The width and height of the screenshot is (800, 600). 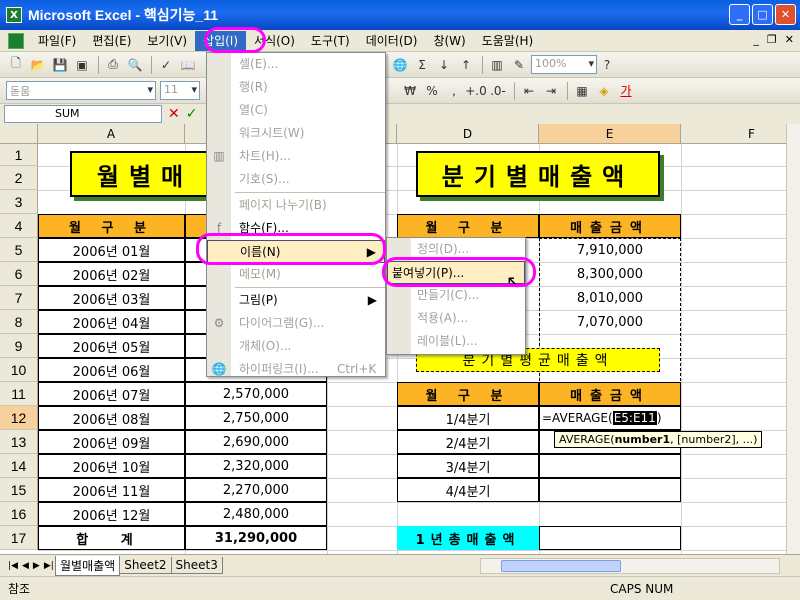 What do you see at coordinates (610, 134) in the screenshot?
I see `column-header-e: E` at bounding box center [610, 134].